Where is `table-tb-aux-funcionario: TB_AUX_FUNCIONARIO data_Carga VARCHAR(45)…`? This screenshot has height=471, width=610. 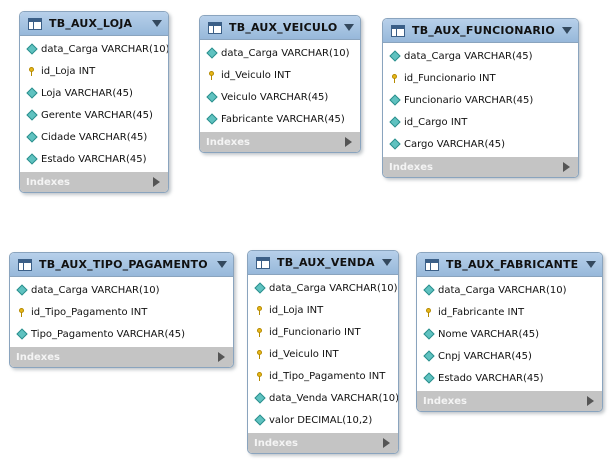
table-tb-aux-funcionario: TB_AUX_FUNCIONARIO data_Carga VARCHAR(45)… is located at coordinates (480, 98).